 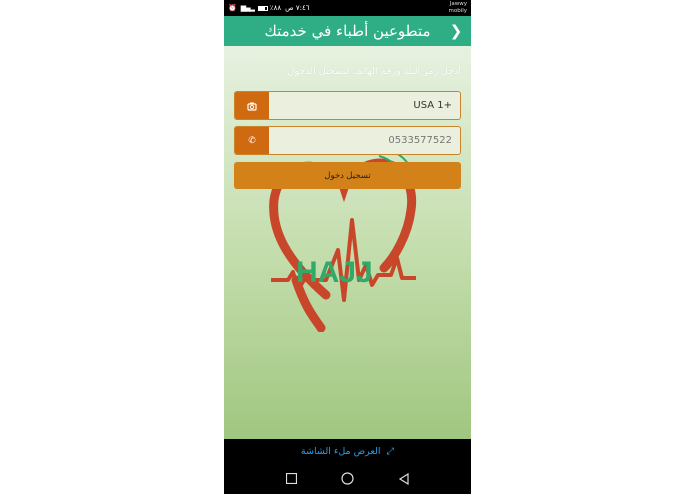 I want to click on app-header: متطوعين أطباء في خدمتك ❯, so click(x=347, y=31).